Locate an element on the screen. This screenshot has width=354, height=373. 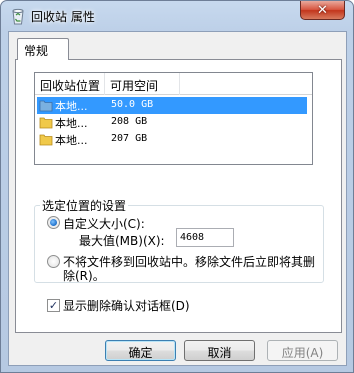
close-button: ✕ is located at coordinates (322, 10).